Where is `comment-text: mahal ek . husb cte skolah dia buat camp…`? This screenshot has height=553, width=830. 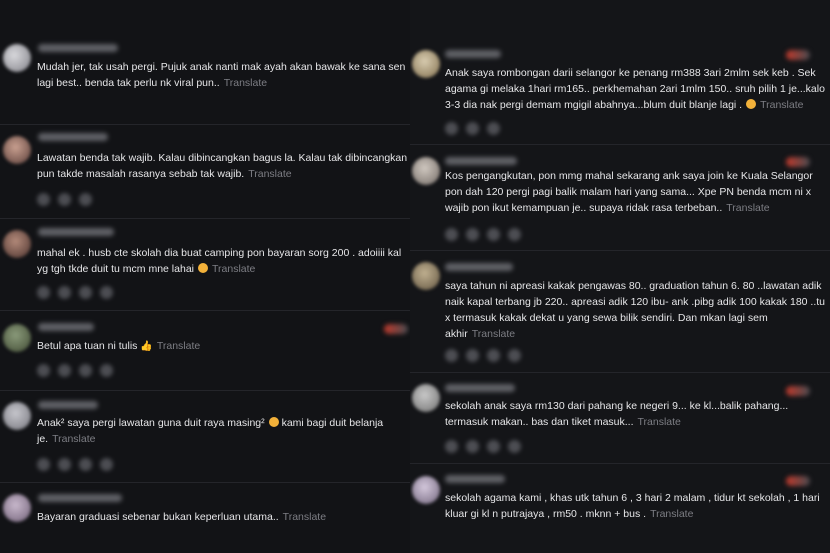
comment-text: mahal ek . husb cte skolah dia buat camp… is located at coordinates (223, 261).